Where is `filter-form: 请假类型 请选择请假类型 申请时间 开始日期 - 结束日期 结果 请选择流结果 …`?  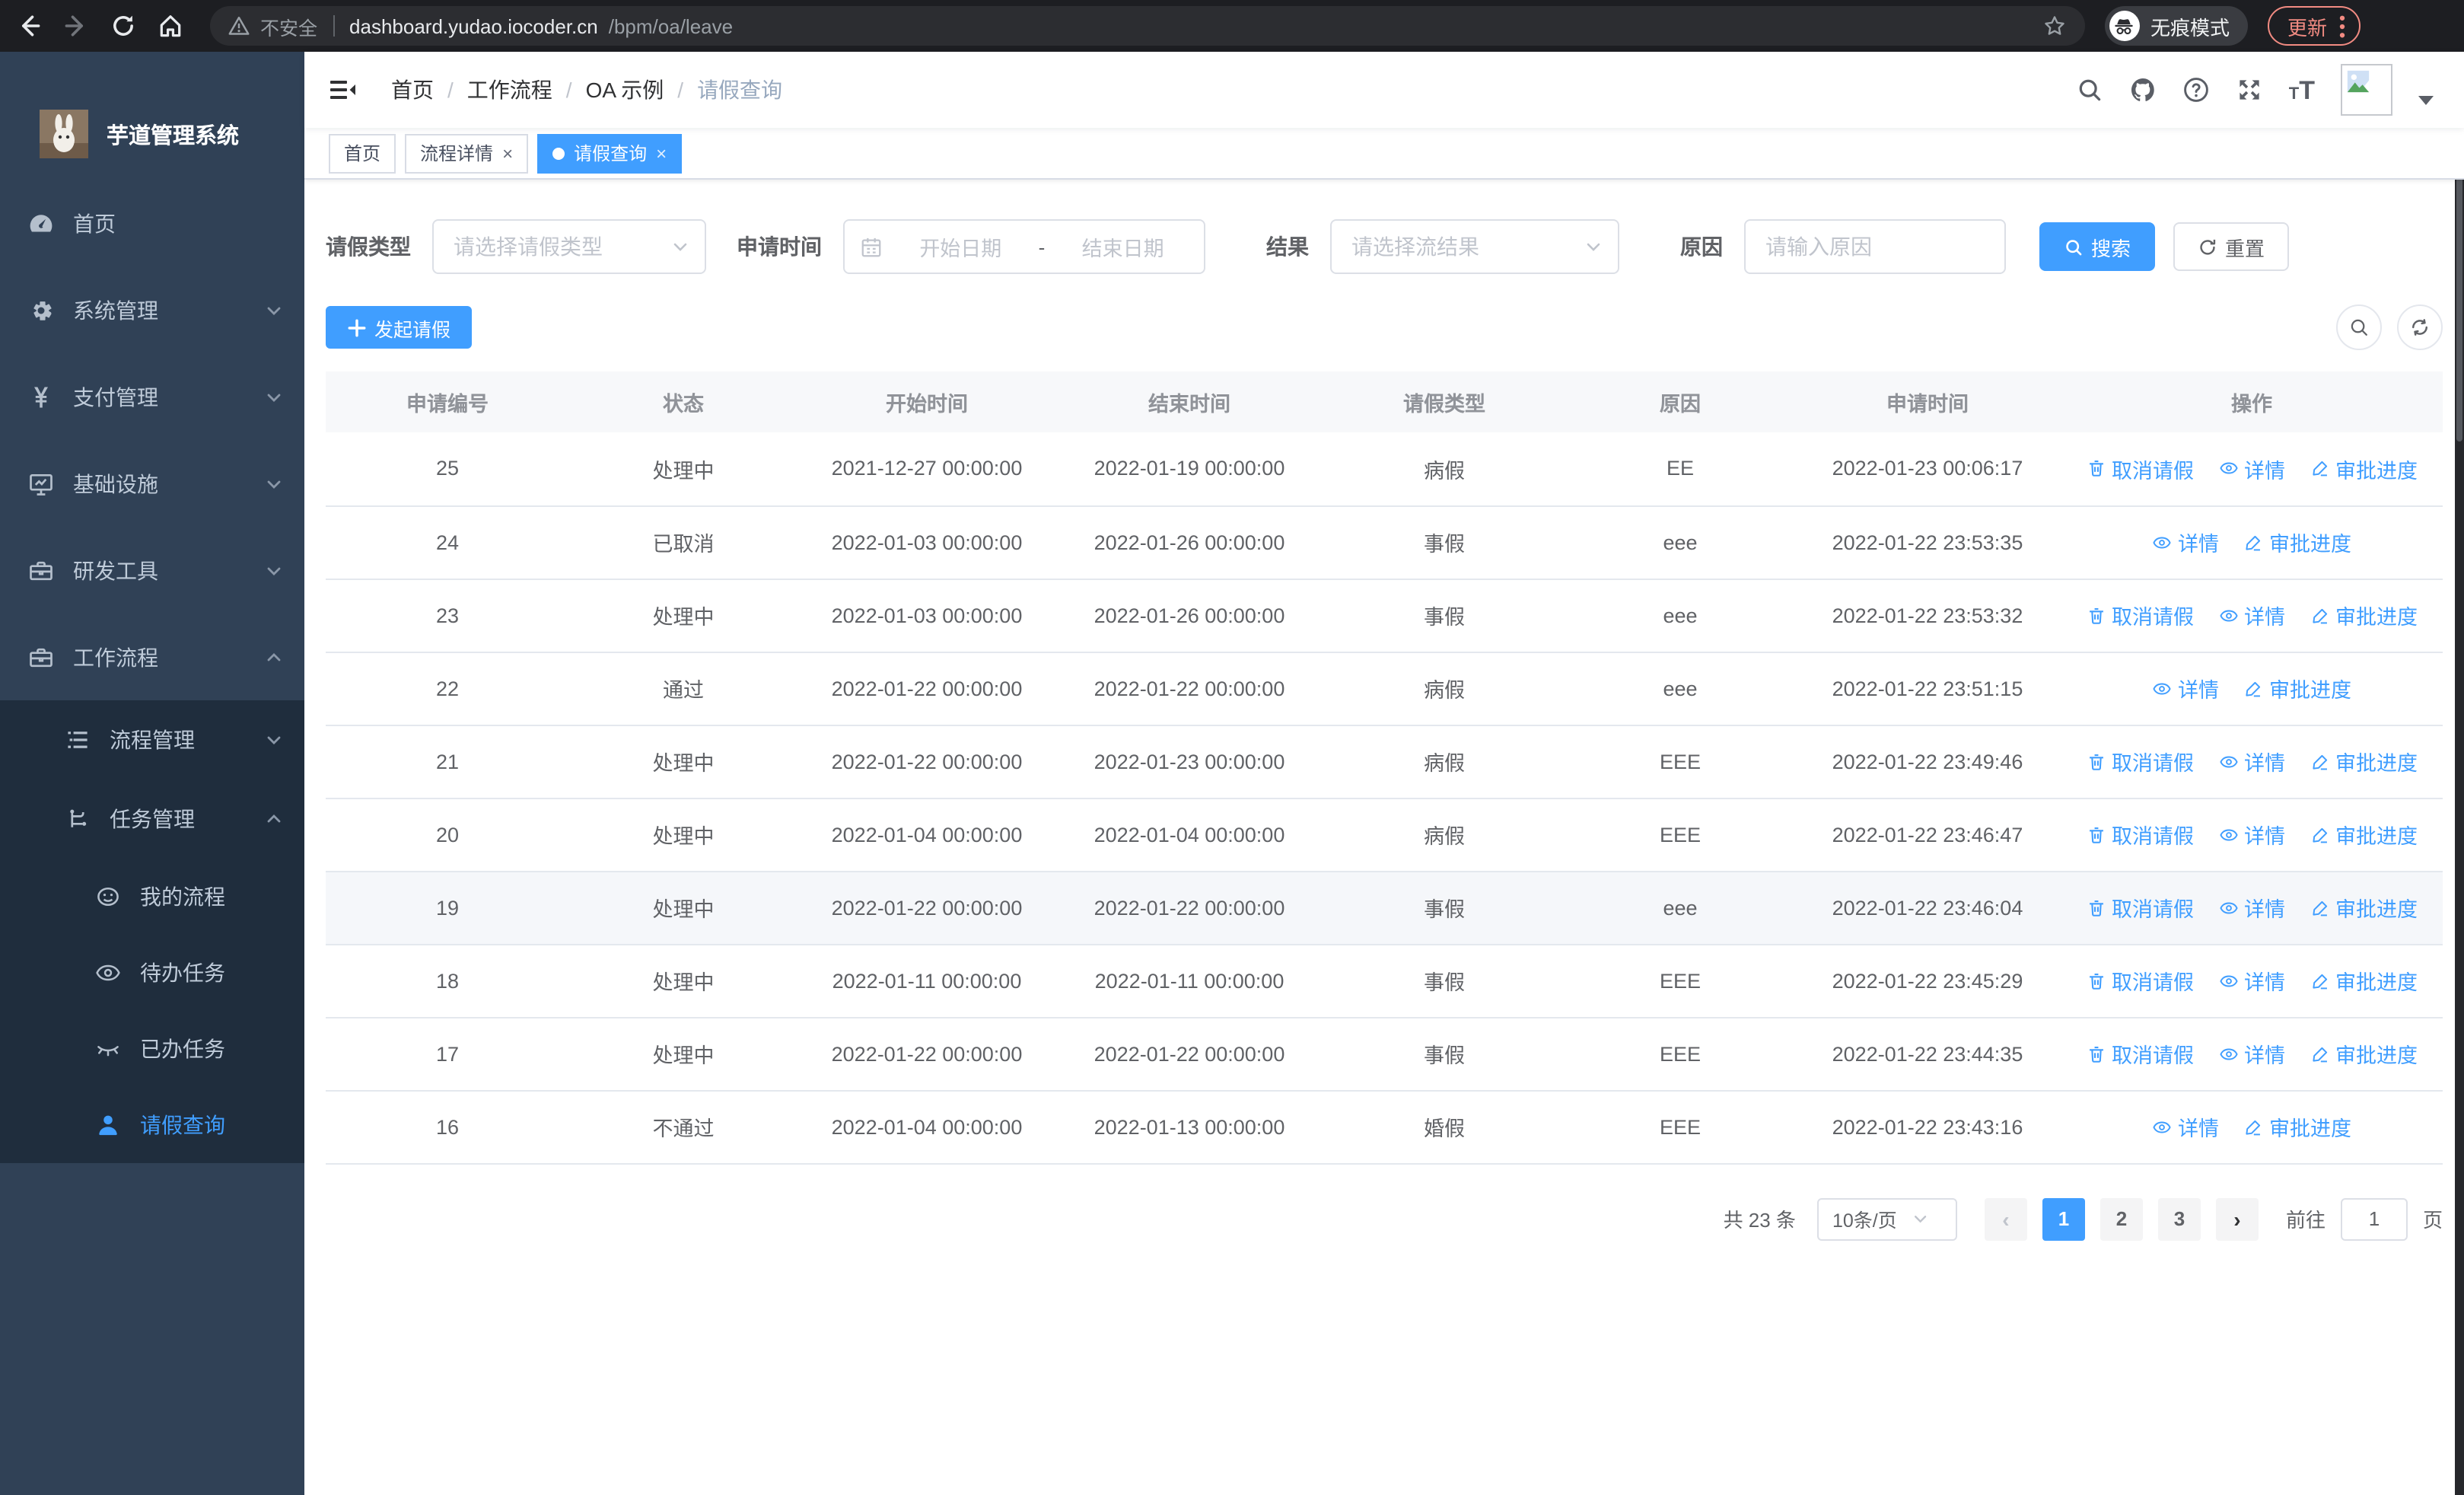 filter-form: 请假类型 请选择请假类型 申请时间 开始日期 - 结束日期 结果 请选择流结果 … is located at coordinates (1384, 246).